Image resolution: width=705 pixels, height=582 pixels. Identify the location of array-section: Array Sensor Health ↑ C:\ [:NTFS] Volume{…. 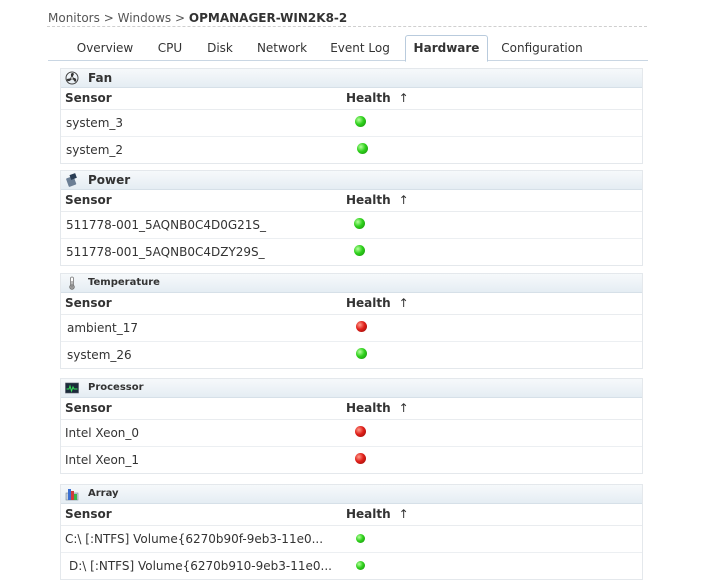
(351, 532).